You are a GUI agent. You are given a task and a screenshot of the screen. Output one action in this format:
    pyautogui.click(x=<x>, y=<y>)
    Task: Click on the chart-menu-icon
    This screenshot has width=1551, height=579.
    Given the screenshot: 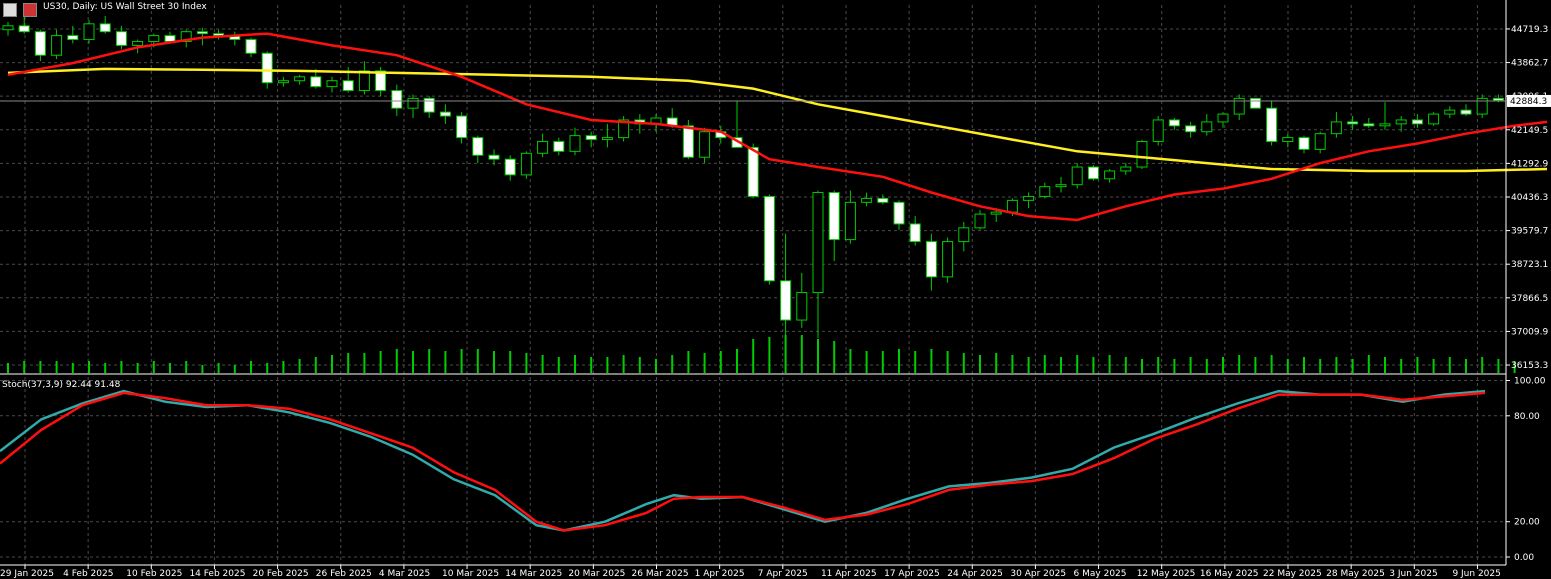 What is the action you would take?
    pyautogui.click(x=10, y=10)
    